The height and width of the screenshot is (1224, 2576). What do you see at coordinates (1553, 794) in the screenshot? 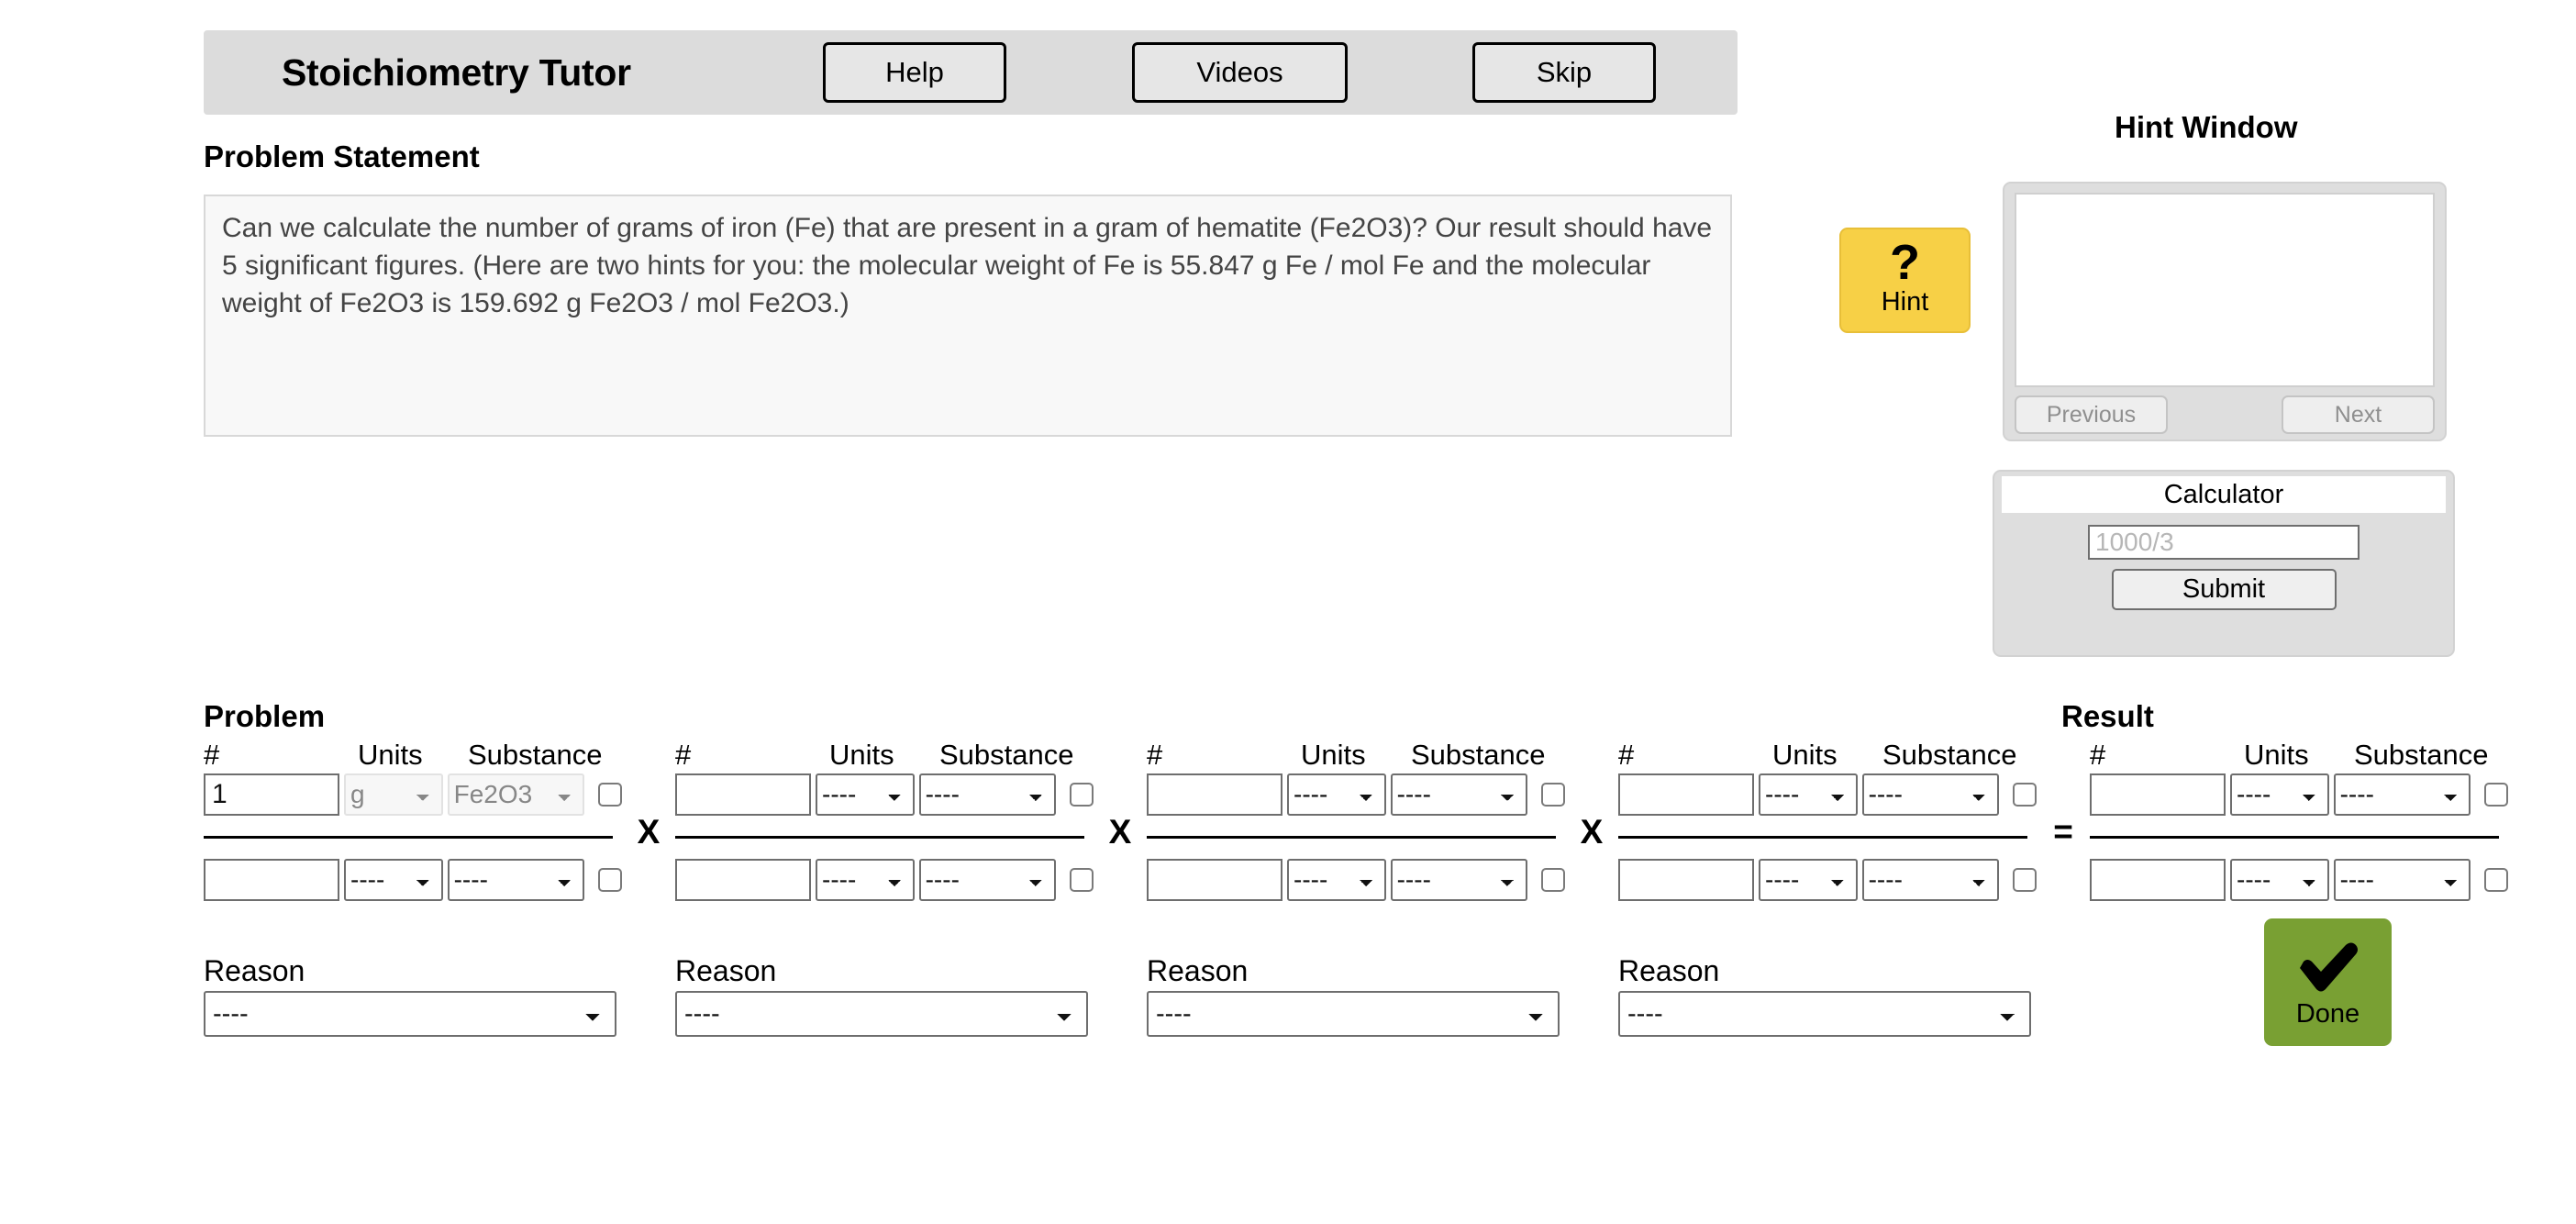
I see `term-3-numerator-checkbox` at bounding box center [1553, 794].